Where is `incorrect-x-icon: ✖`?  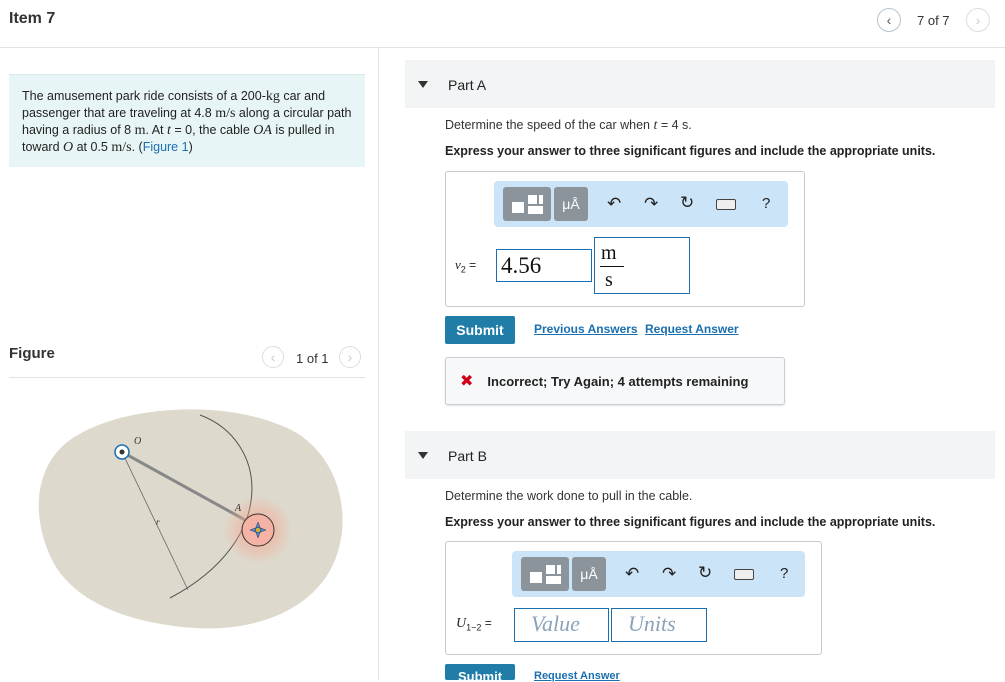 incorrect-x-icon: ✖ is located at coordinates (467, 381).